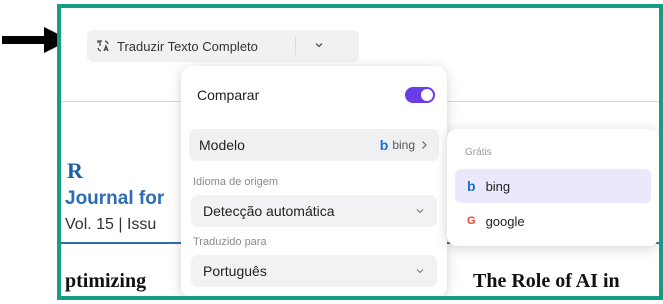  Describe the element at coordinates (546, 281) in the screenshot. I see `document-article-title-right: The Role of AI in` at that location.